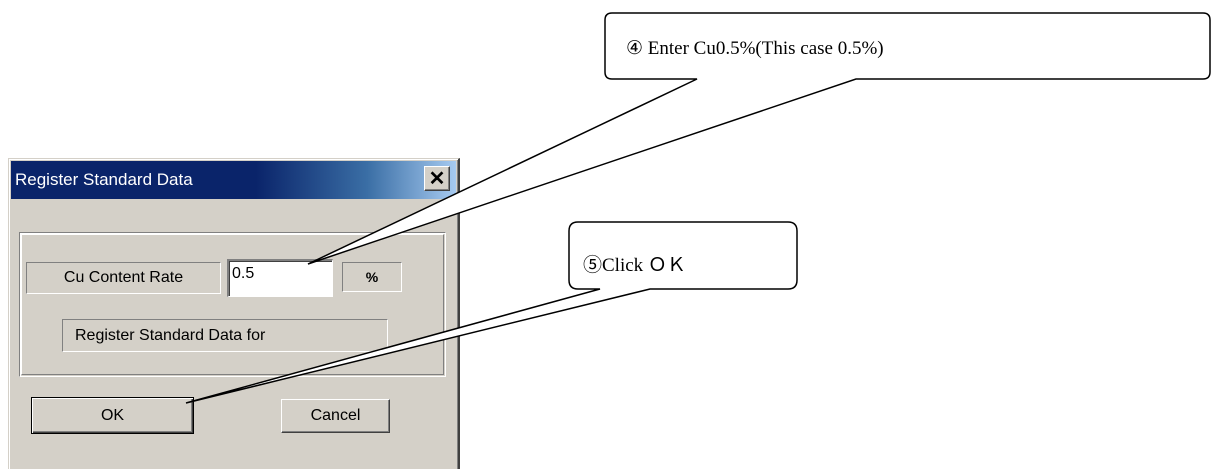 This screenshot has height=469, width=1223. I want to click on group-box-inner, so click(232, 304).